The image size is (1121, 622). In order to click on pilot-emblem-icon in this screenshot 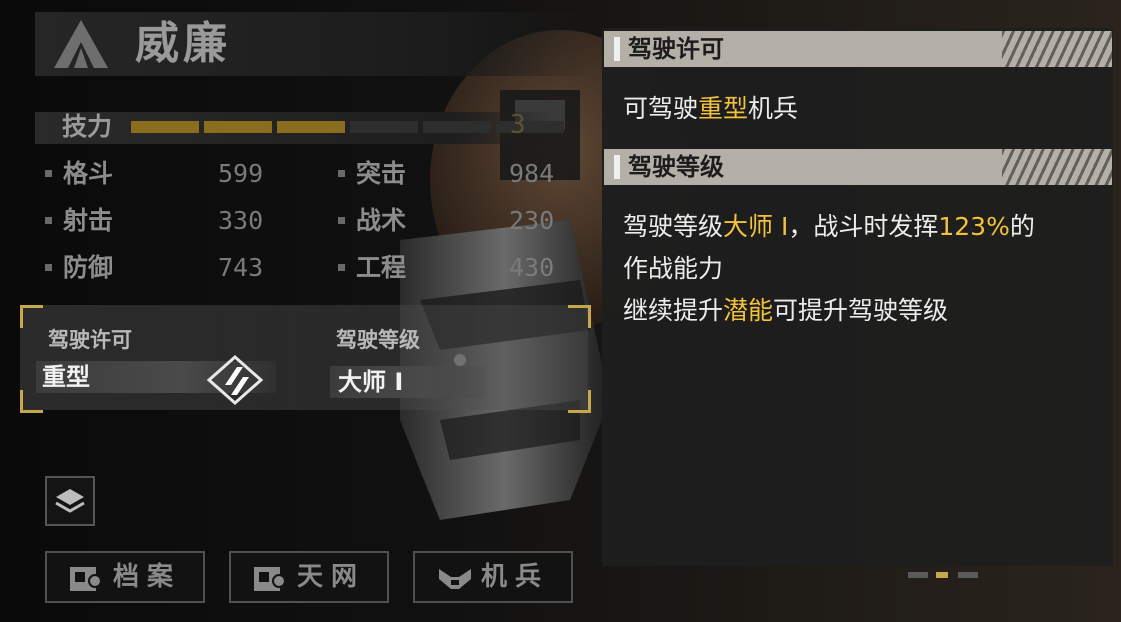, I will do `click(235, 380)`.